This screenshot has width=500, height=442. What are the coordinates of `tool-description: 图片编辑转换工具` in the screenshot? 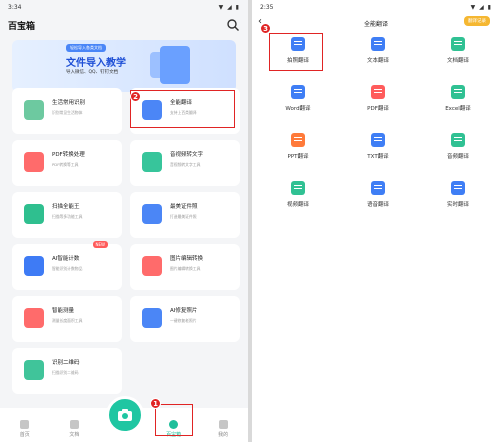 It's located at (185, 268).